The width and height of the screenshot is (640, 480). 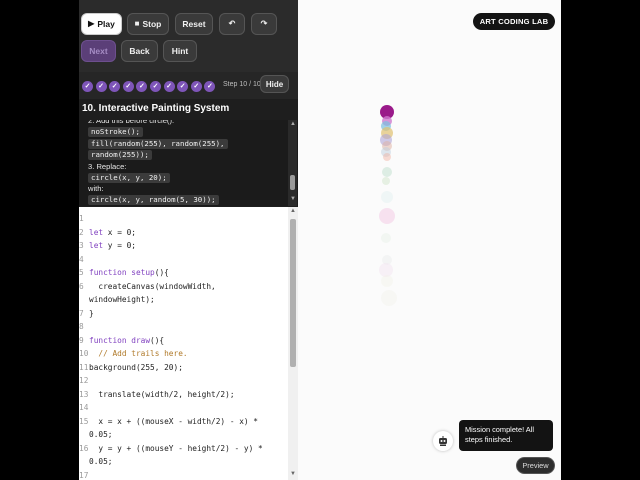 I want to click on line-number: 11, so click(x=84, y=367).